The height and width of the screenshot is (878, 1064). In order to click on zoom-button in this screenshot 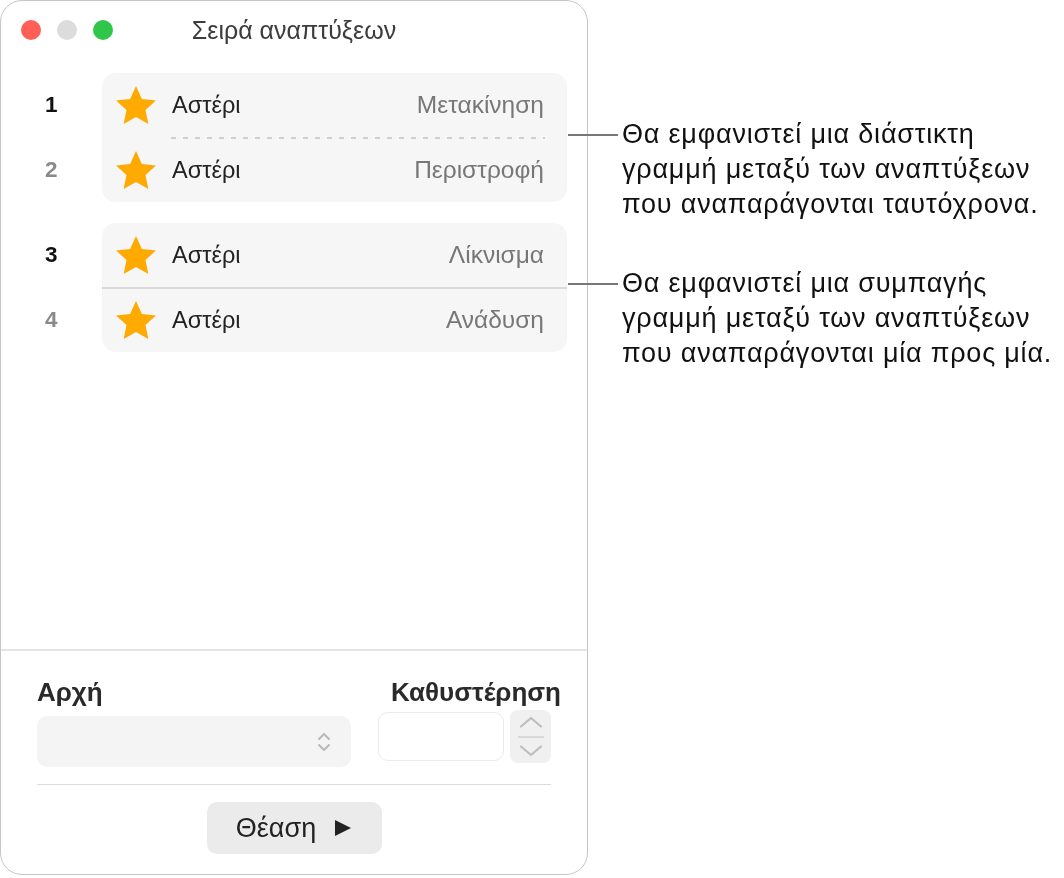, I will do `click(103, 30)`.